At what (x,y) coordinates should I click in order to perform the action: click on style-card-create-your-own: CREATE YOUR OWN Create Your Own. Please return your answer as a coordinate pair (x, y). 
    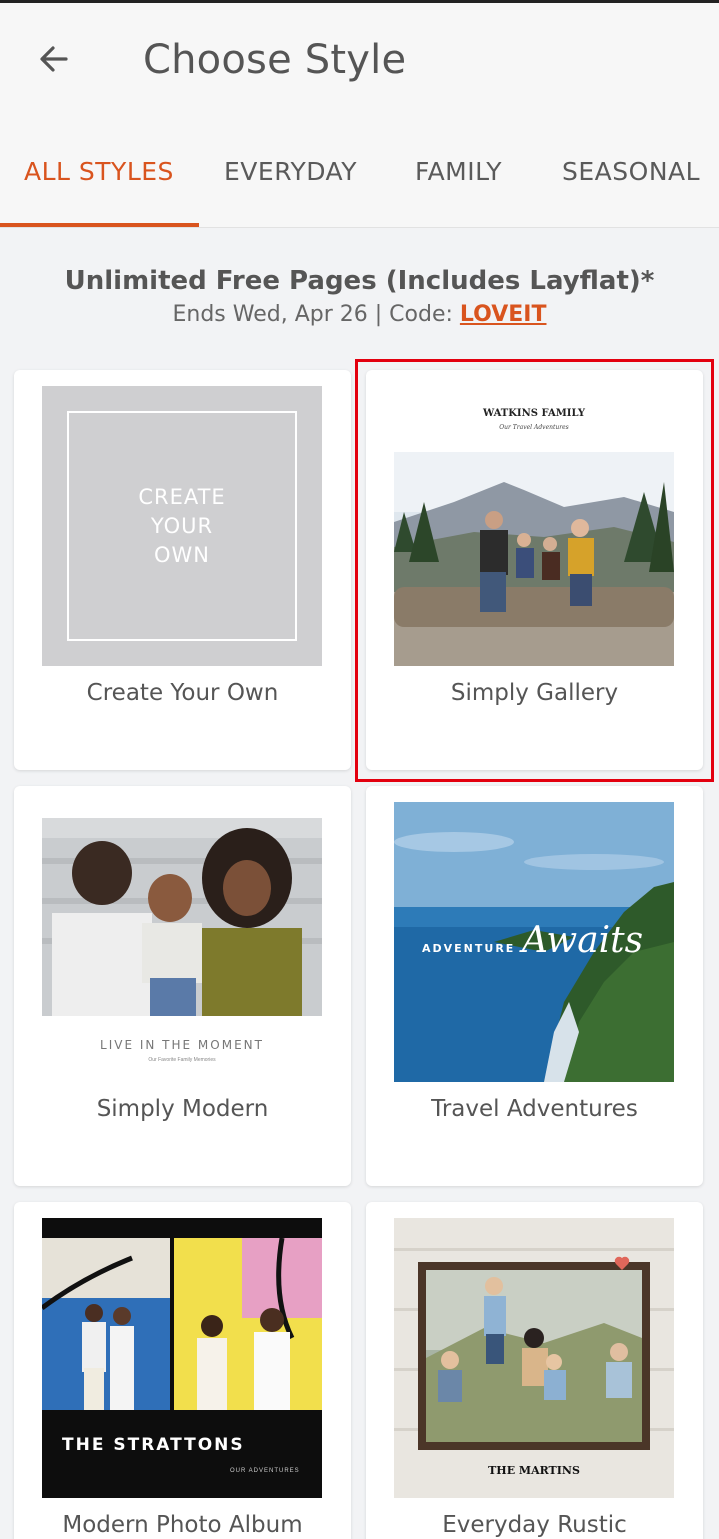
    Looking at the image, I should click on (182, 570).